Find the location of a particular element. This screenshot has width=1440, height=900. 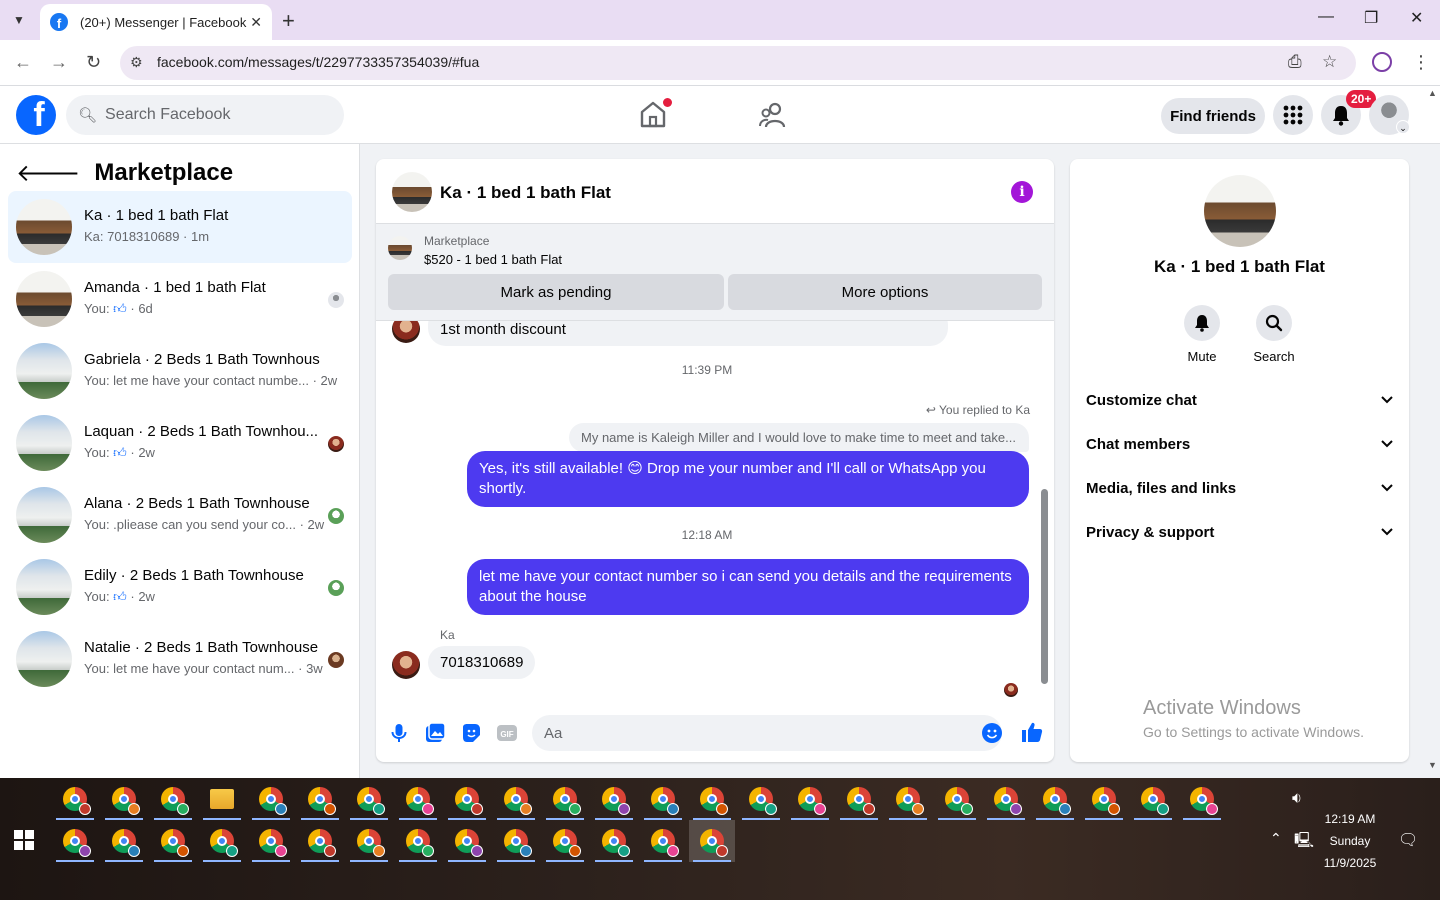

browser-profile-icon is located at coordinates (1382, 62).